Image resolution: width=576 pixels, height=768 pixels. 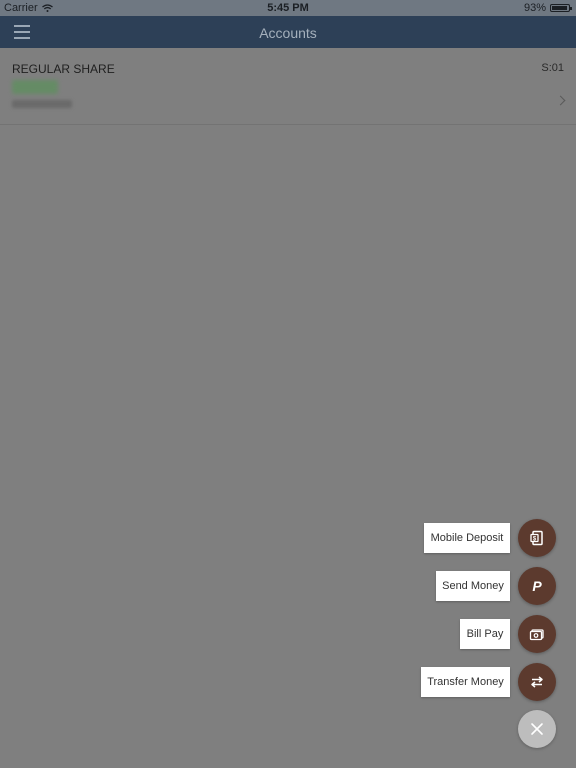 I want to click on bill-pay-label: Bill Pay, so click(x=485, y=634).